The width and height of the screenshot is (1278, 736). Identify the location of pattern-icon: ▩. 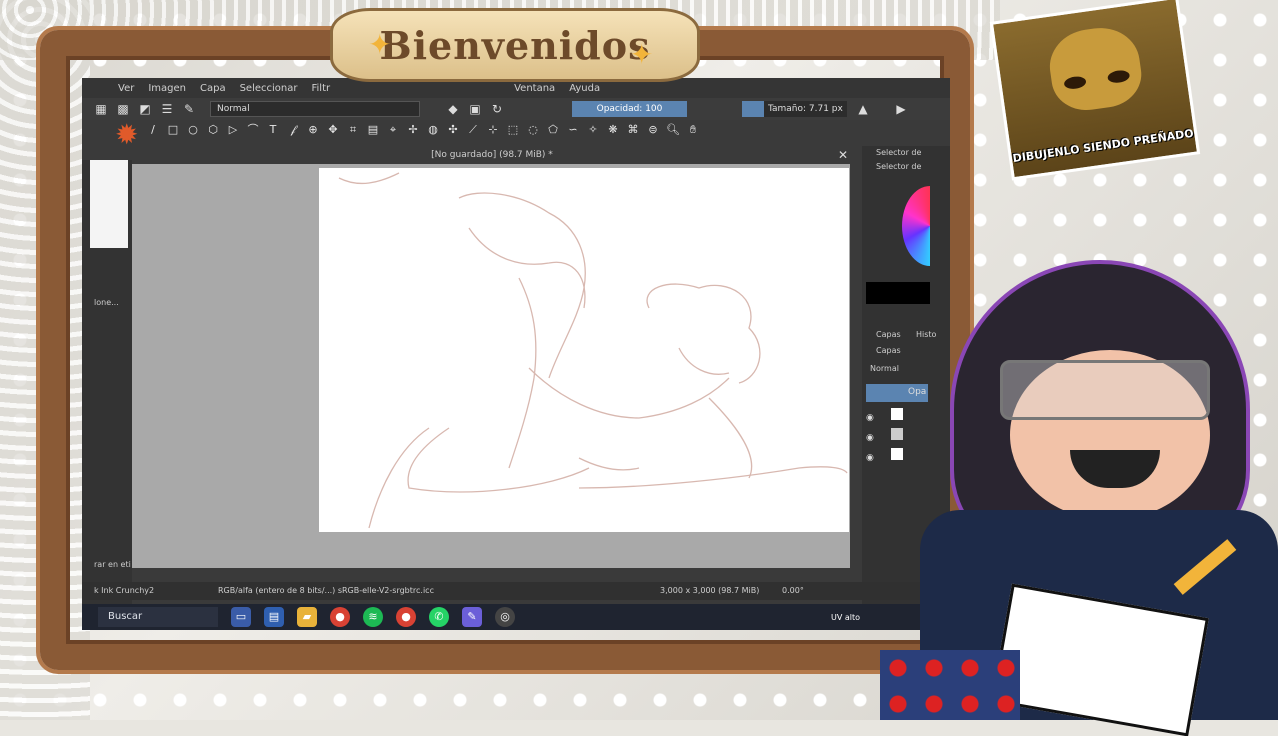
(123, 109).